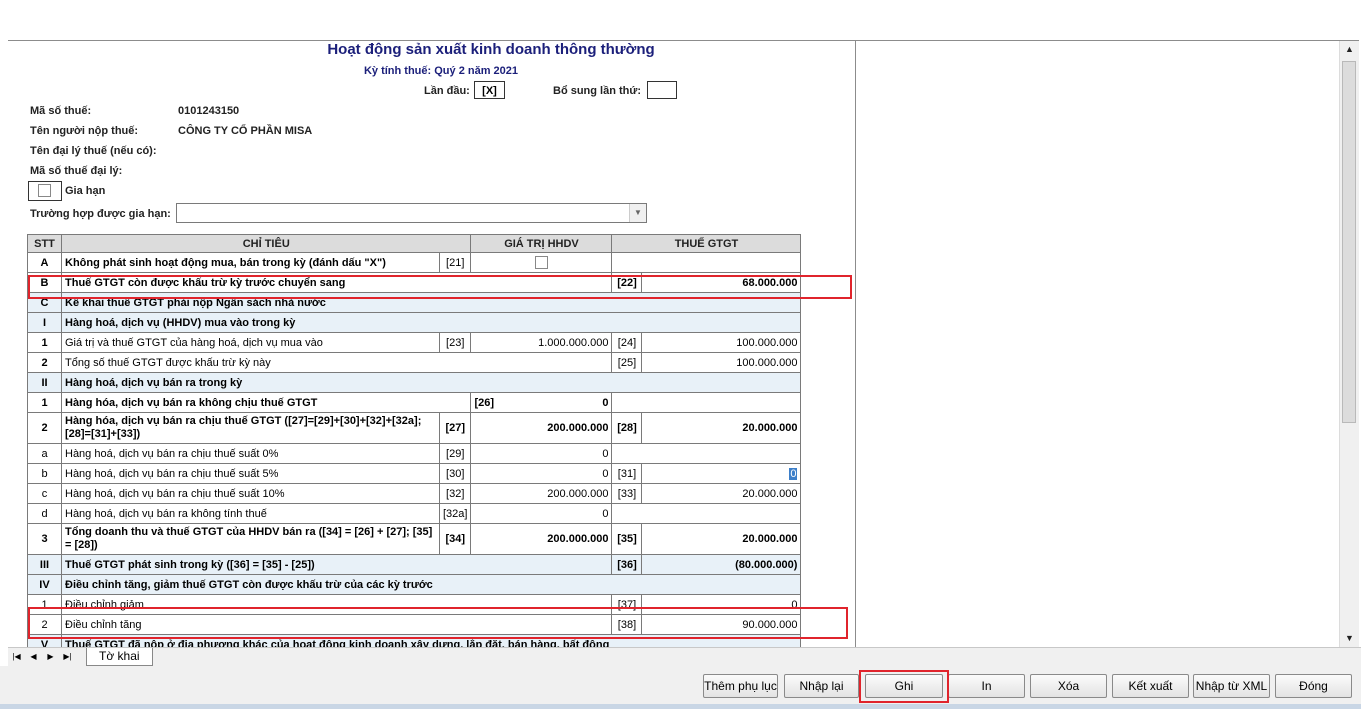 Image resolution: width=1361 pixels, height=709 pixels. I want to click on value-32a-field: 0, so click(541, 513).